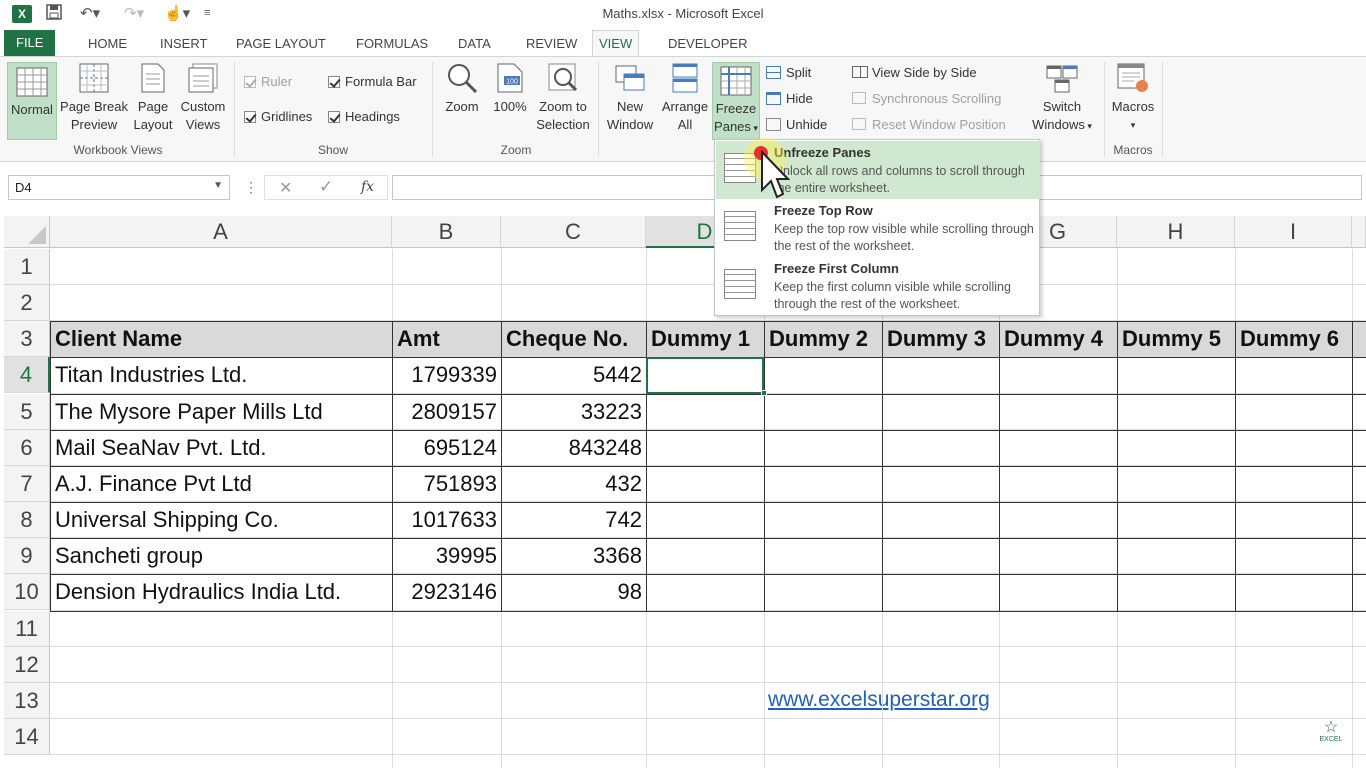  What do you see at coordinates (574, 484) in the screenshot?
I see `data-cell-c7: 432` at bounding box center [574, 484].